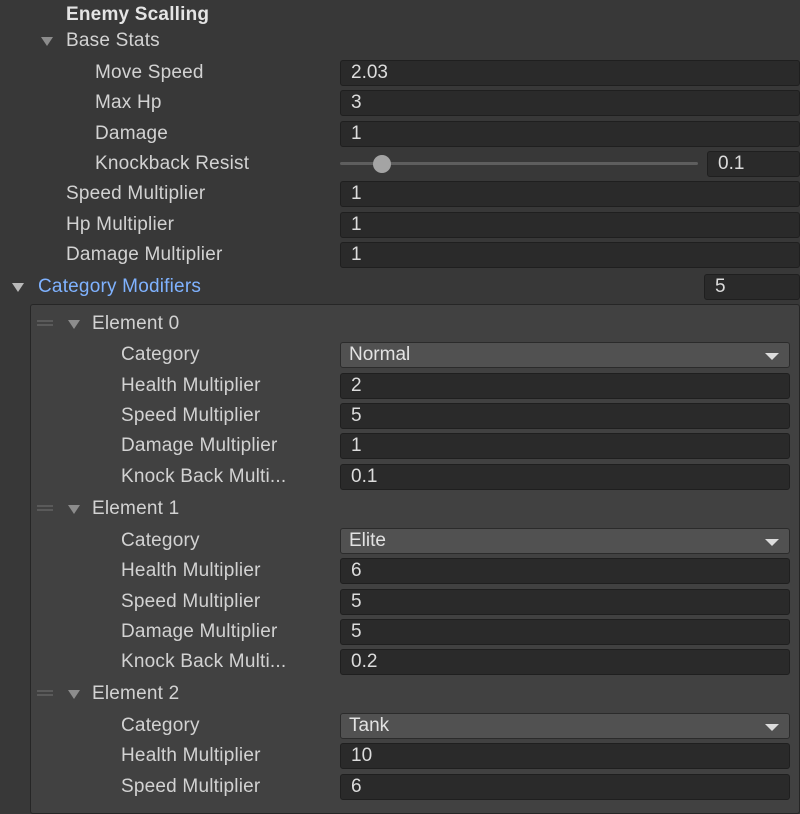  I want to click on max-hp-label: Max Hp, so click(128, 102).